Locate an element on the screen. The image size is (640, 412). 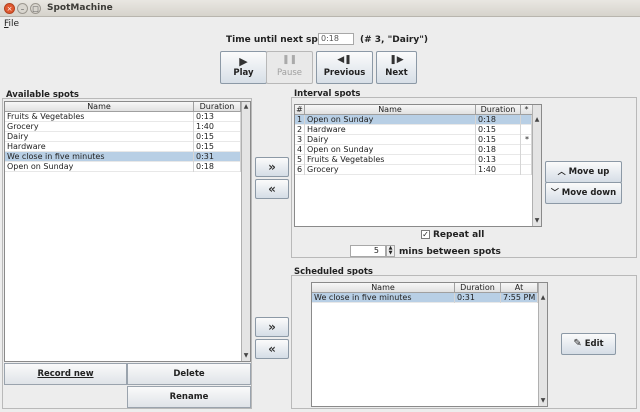
add-to-interval-button: » is located at coordinates (272, 167).